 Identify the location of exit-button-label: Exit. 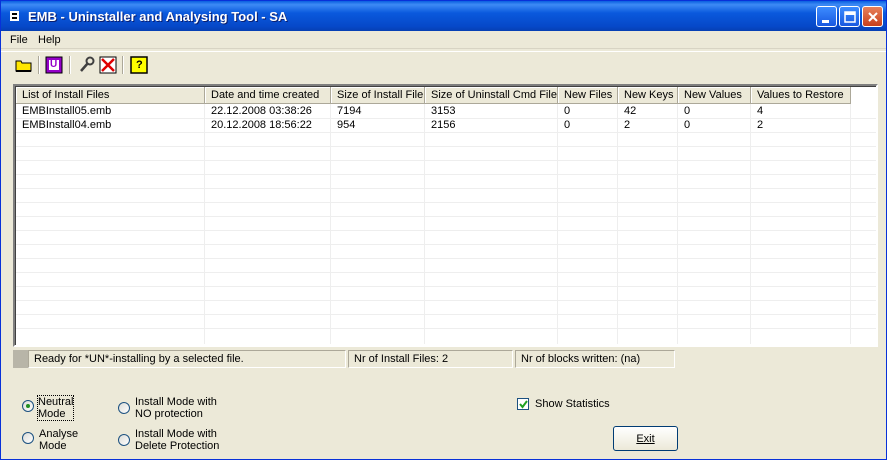
(645, 439).